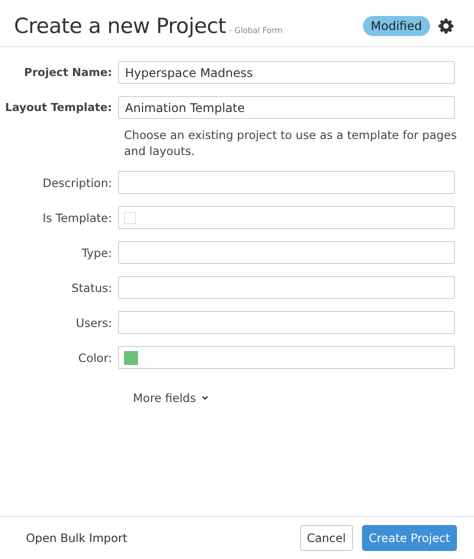 Image resolution: width=474 pixels, height=559 pixels. What do you see at coordinates (93, 323) in the screenshot?
I see `field-label: Users:` at bounding box center [93, 323].